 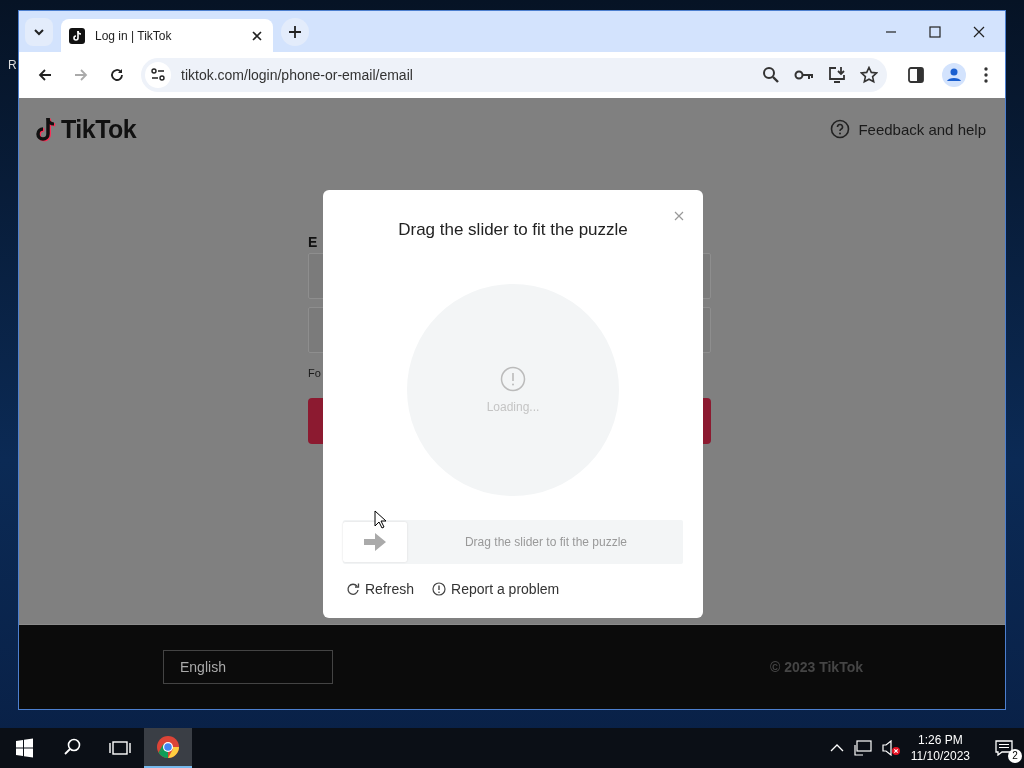 What do you see at coordinates (81, 75) in the screenshot?
I see `forward-icon` at bounding box center [81, 75].